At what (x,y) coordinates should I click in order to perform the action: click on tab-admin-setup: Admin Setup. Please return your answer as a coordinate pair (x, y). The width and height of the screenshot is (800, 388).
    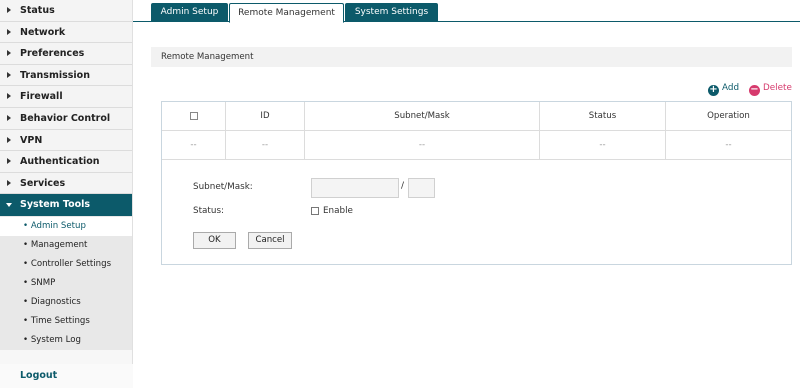
    Looking at the image, I should click on (189, 12).